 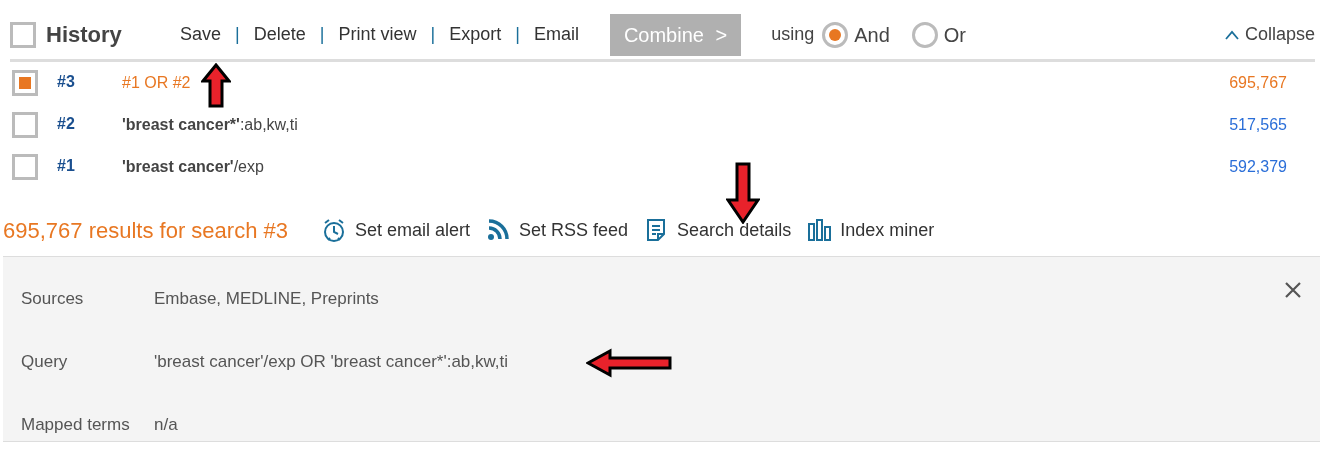 What do you see at coordinates (89, 162) in the screenshot?
I see `search-number: #1` at bounding box center [89, 162].